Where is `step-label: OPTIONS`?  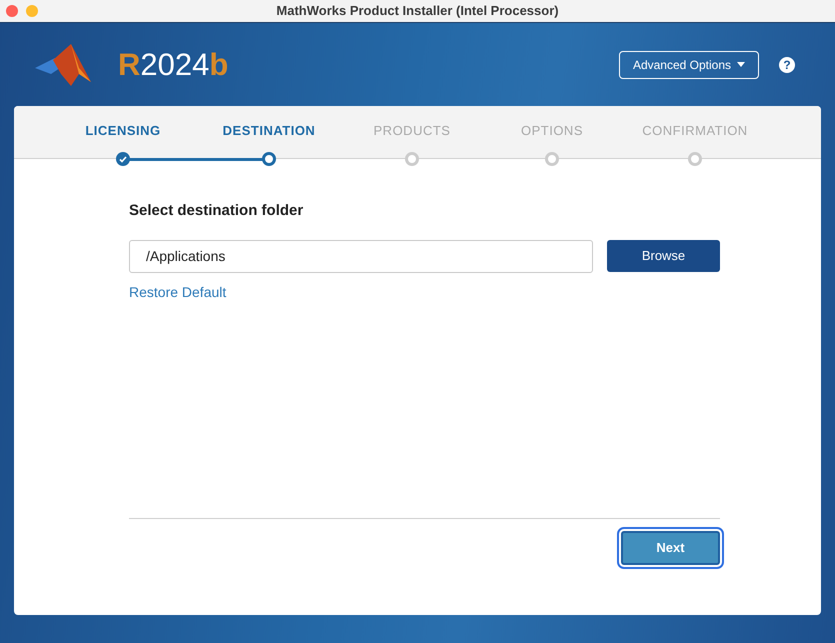
step-label: OPTIONS is located at coordinates (551, 131).